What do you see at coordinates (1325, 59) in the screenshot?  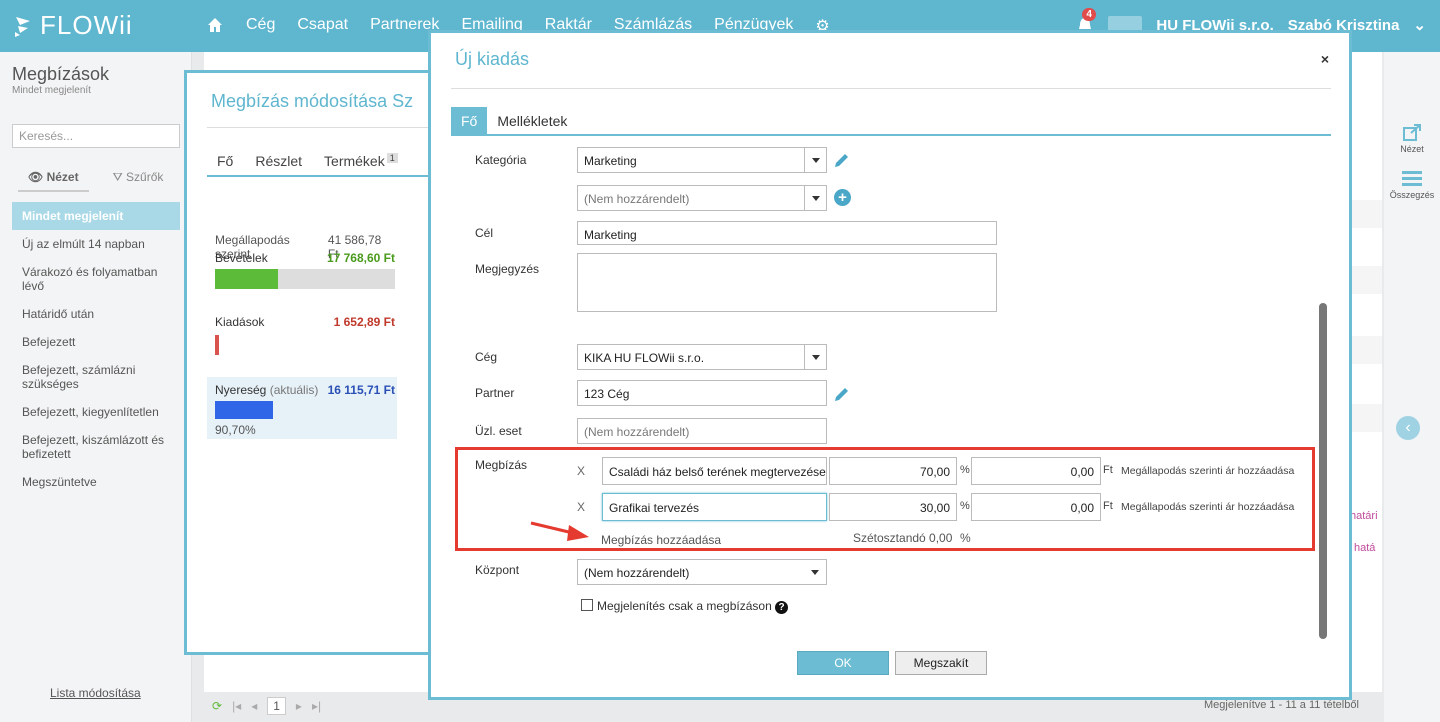 I see `close-icon: ×` at bounding box center [1325, 59].